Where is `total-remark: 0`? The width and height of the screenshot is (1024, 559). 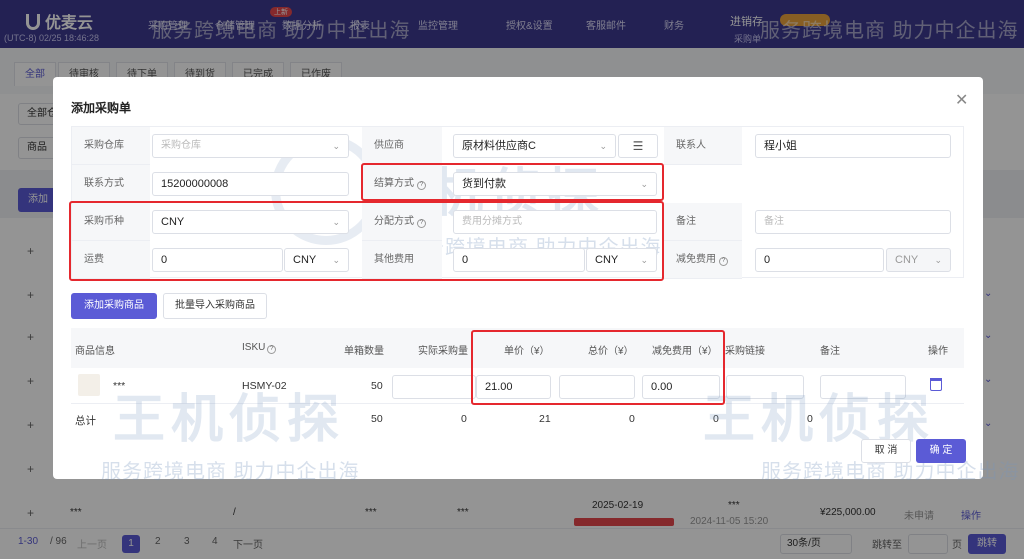 total-remark: 0 is located at coordinates (810, 419).